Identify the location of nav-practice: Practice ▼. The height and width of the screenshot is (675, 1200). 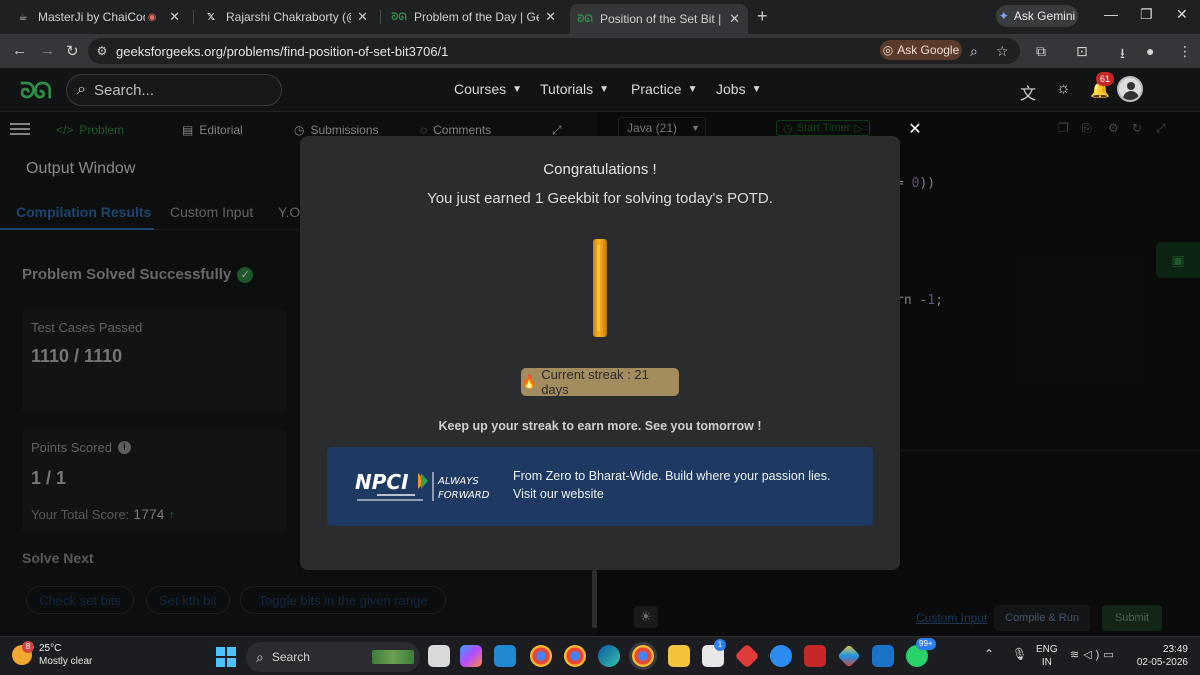
(664, 89).